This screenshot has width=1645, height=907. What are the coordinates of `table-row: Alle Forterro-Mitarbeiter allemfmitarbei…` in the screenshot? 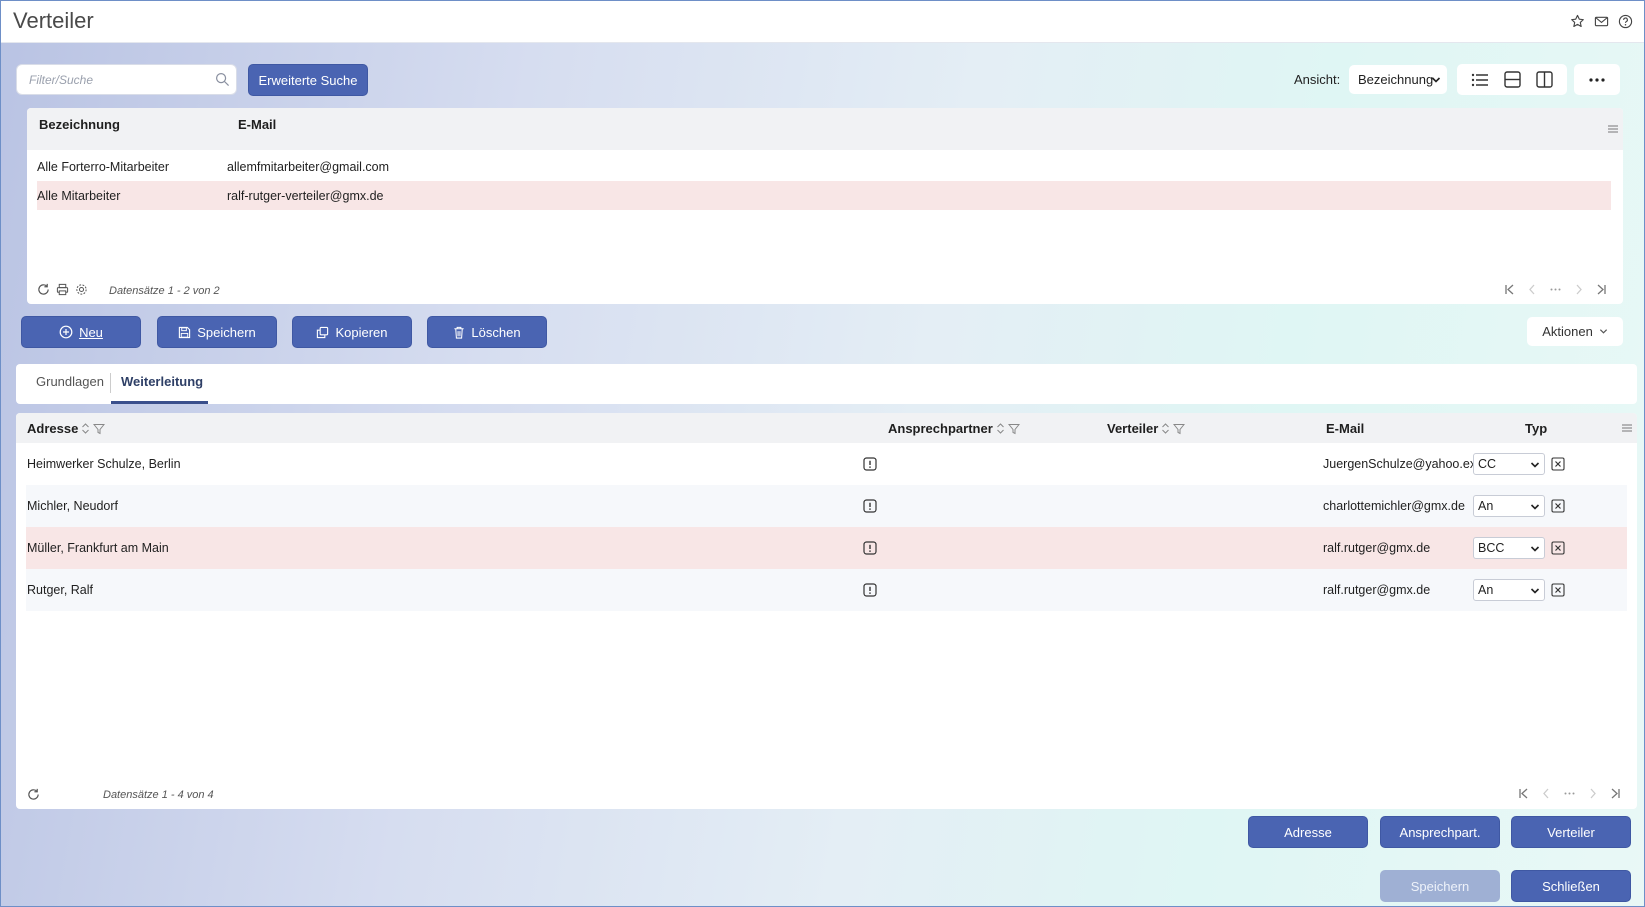 It's located at (824, 166).